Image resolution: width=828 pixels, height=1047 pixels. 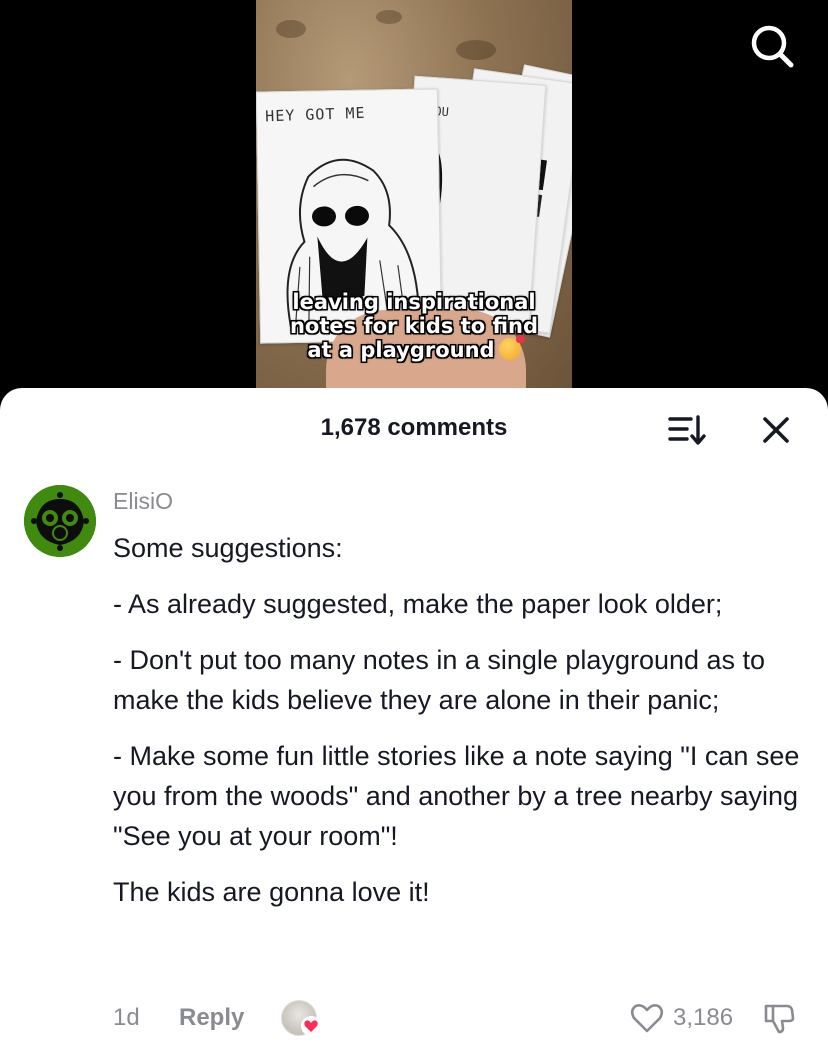 I want to click on like-button, so click(x=647, y=1018).